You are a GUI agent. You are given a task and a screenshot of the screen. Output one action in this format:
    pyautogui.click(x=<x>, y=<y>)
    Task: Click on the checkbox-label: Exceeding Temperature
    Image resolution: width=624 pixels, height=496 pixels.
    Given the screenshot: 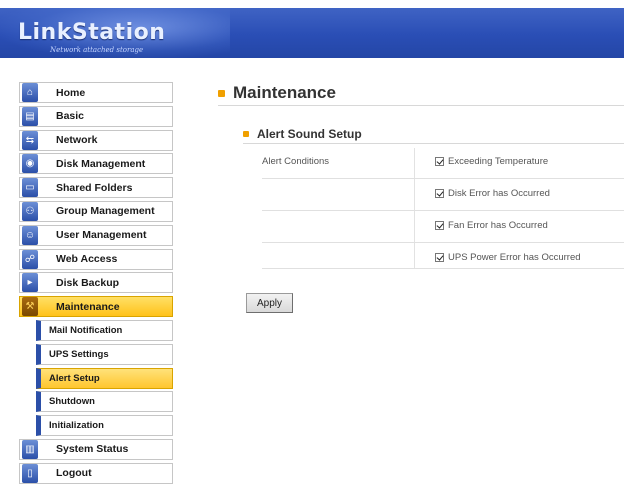 What is the action you would take?
    pyautogui.click(x=498, y=161)
    